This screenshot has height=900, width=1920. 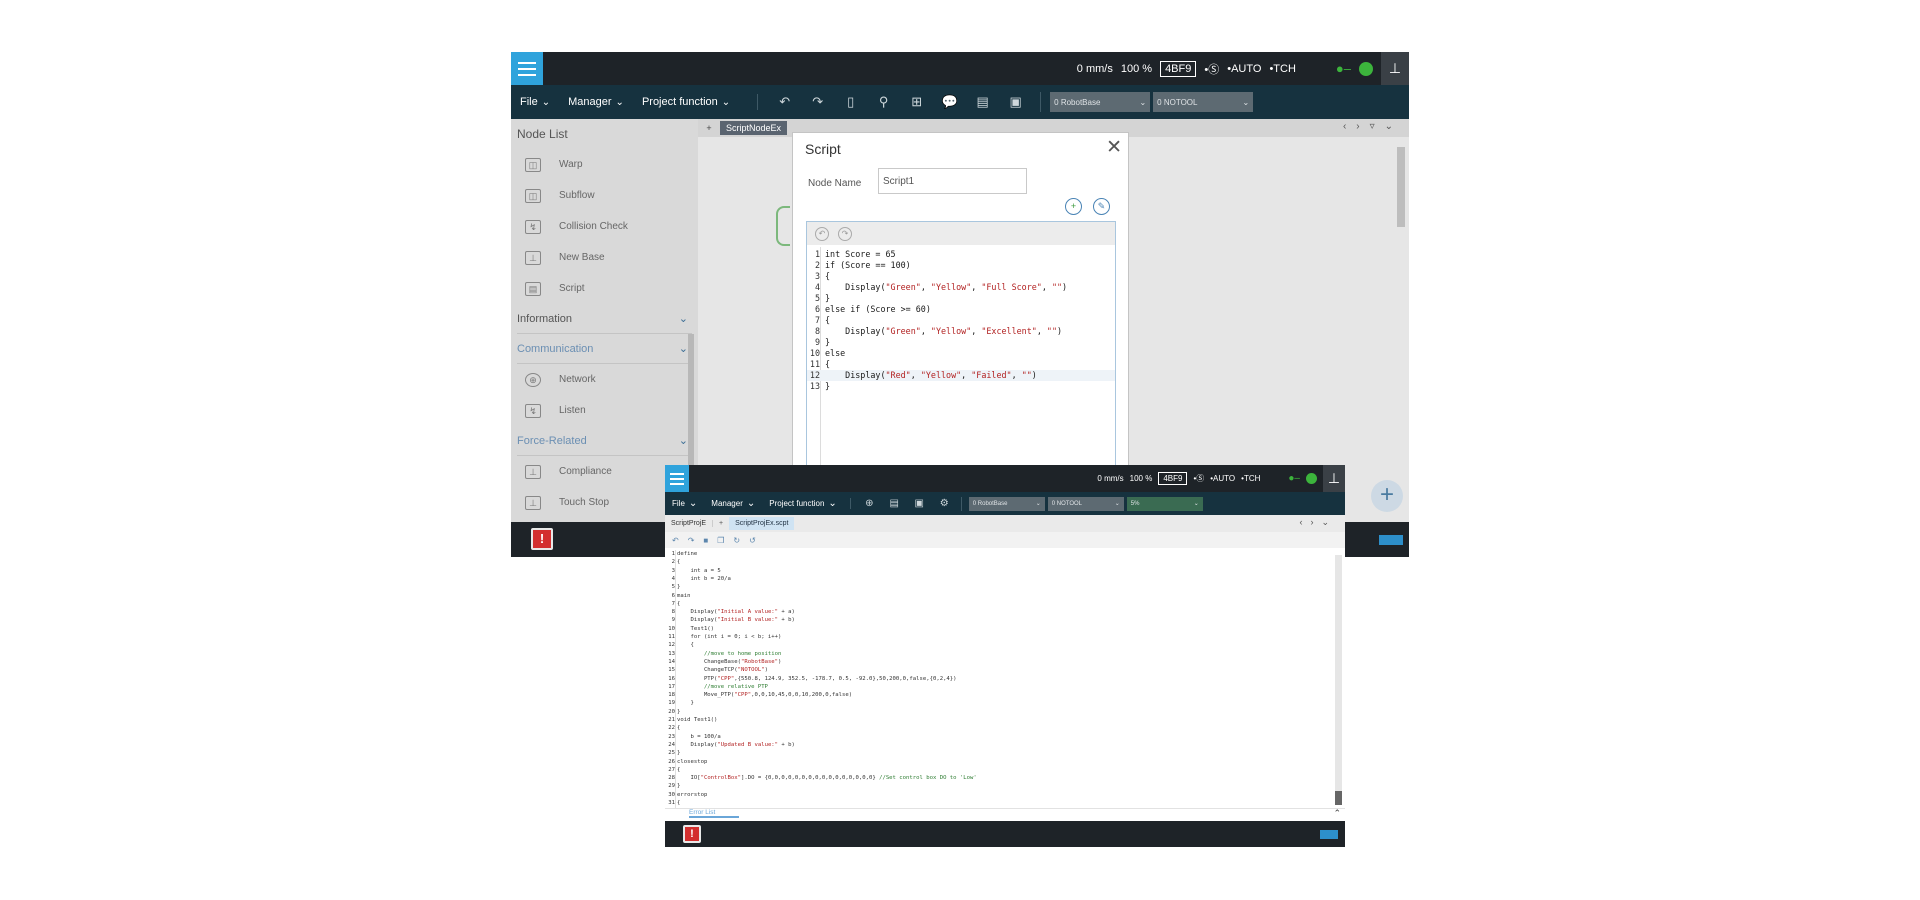 I want to click on code-line: 17 //move relative PTP, so click(x=998, y=687).